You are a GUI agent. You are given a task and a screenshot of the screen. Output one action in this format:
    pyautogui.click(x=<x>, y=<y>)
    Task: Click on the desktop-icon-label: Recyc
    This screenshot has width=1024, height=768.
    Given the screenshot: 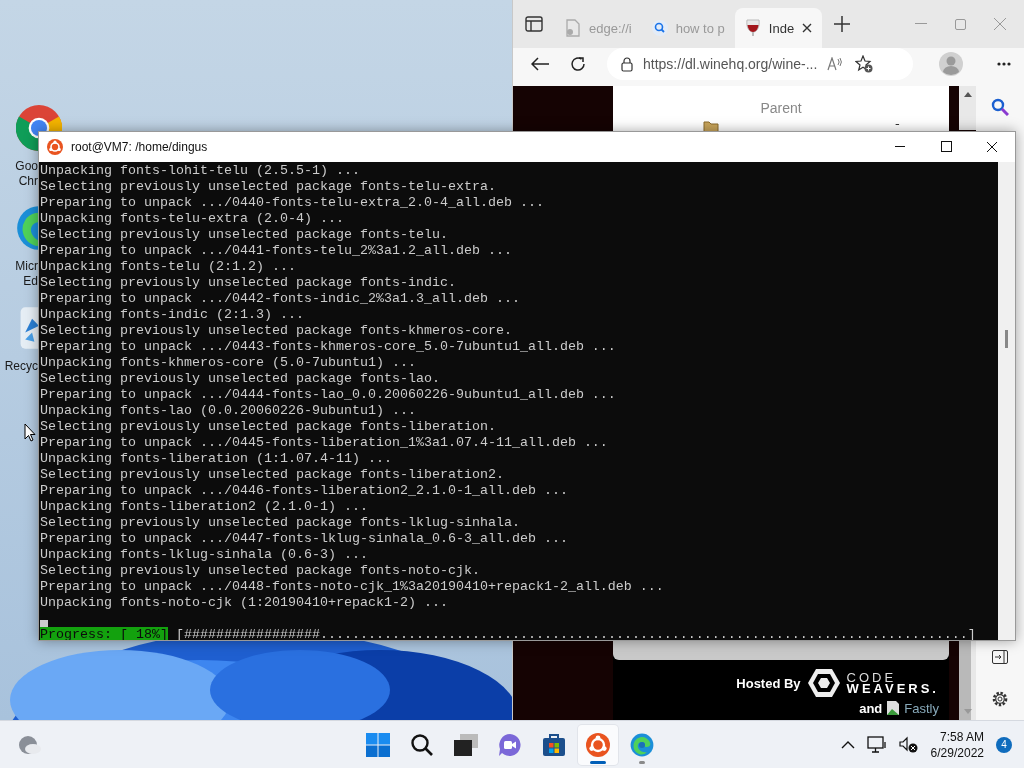 What is the action you would take?
    pyautogui.click(x=19, y=366)
    